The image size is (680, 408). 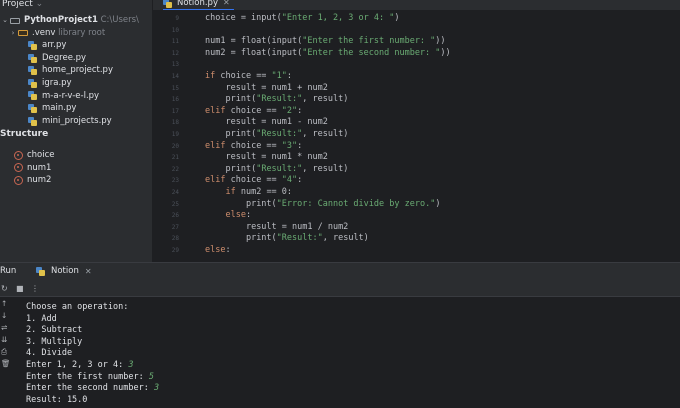 I want to click on code-keyword: else, so click(x=215, y=250).